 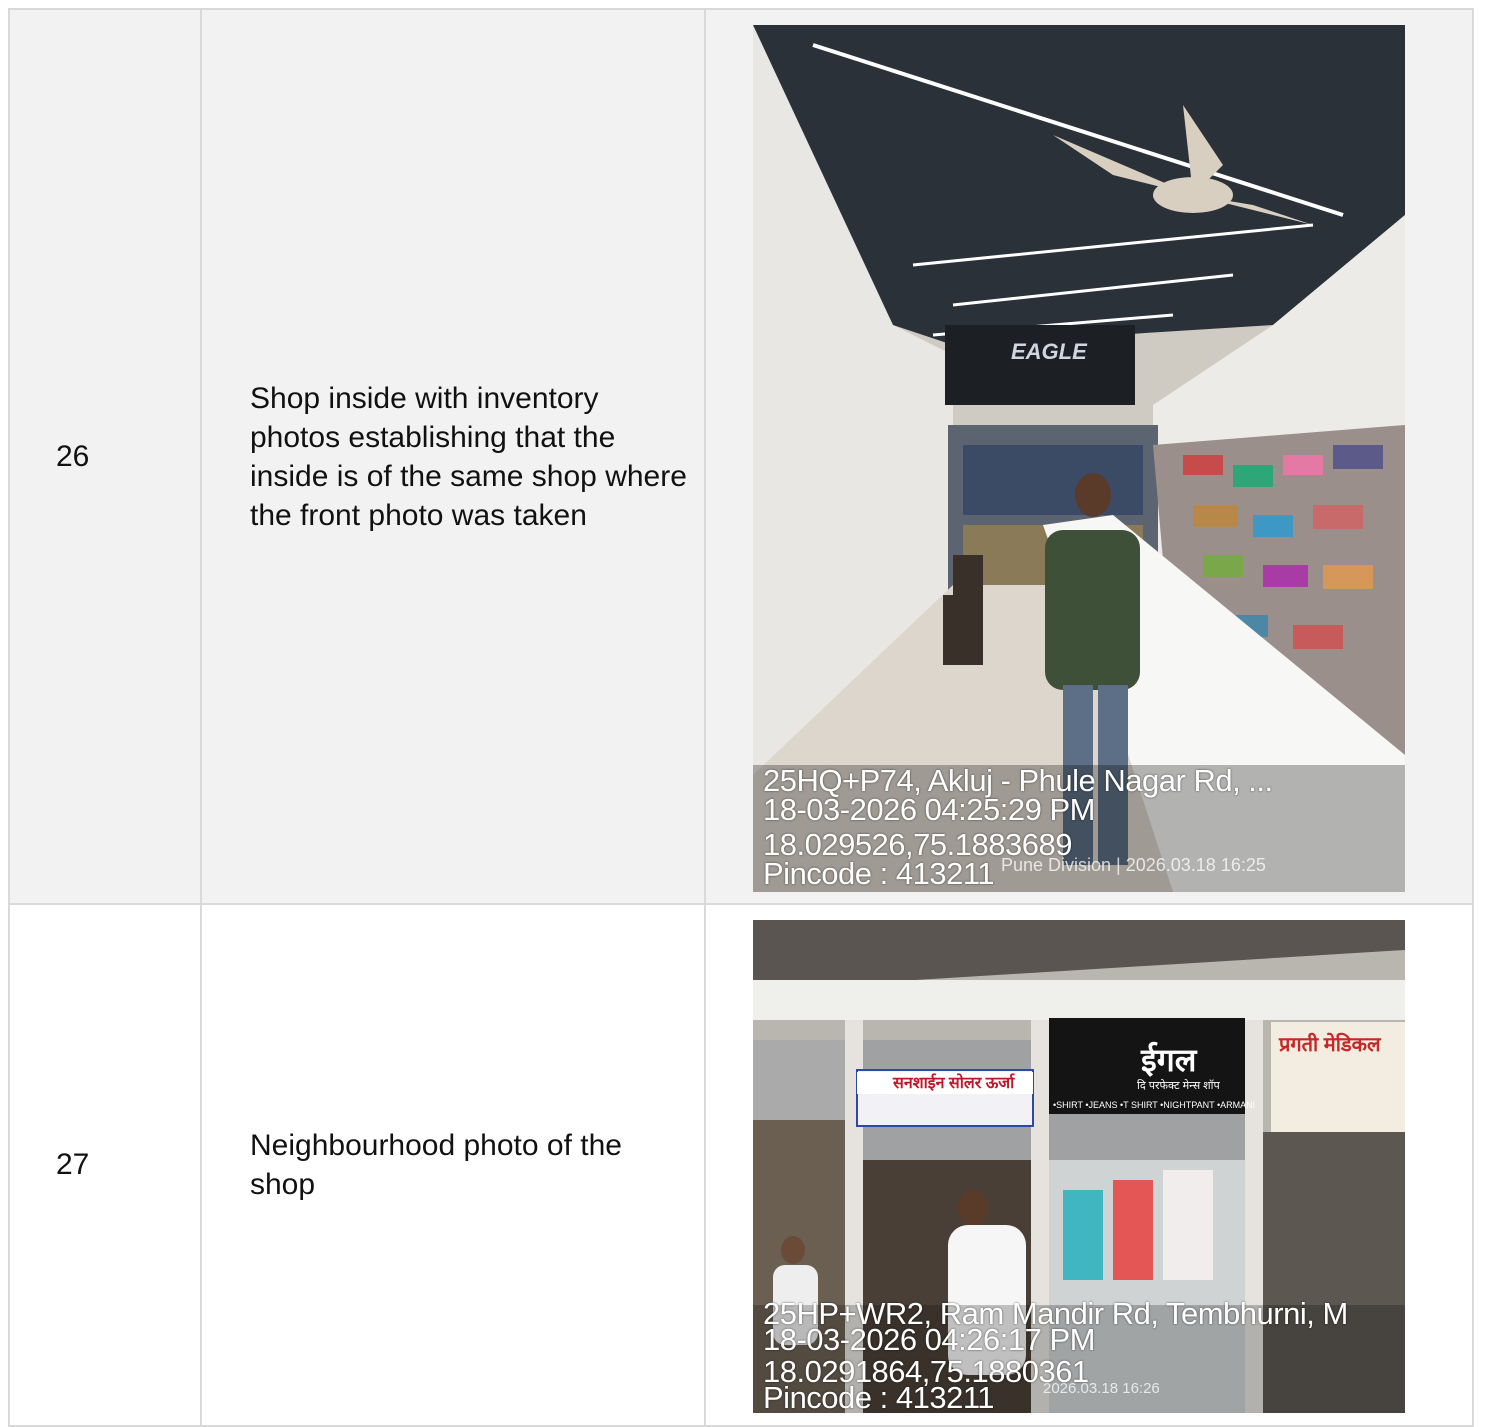 I want to click on overlay-coords: 18.029526,75.1883689, so click(x=917, y=844).